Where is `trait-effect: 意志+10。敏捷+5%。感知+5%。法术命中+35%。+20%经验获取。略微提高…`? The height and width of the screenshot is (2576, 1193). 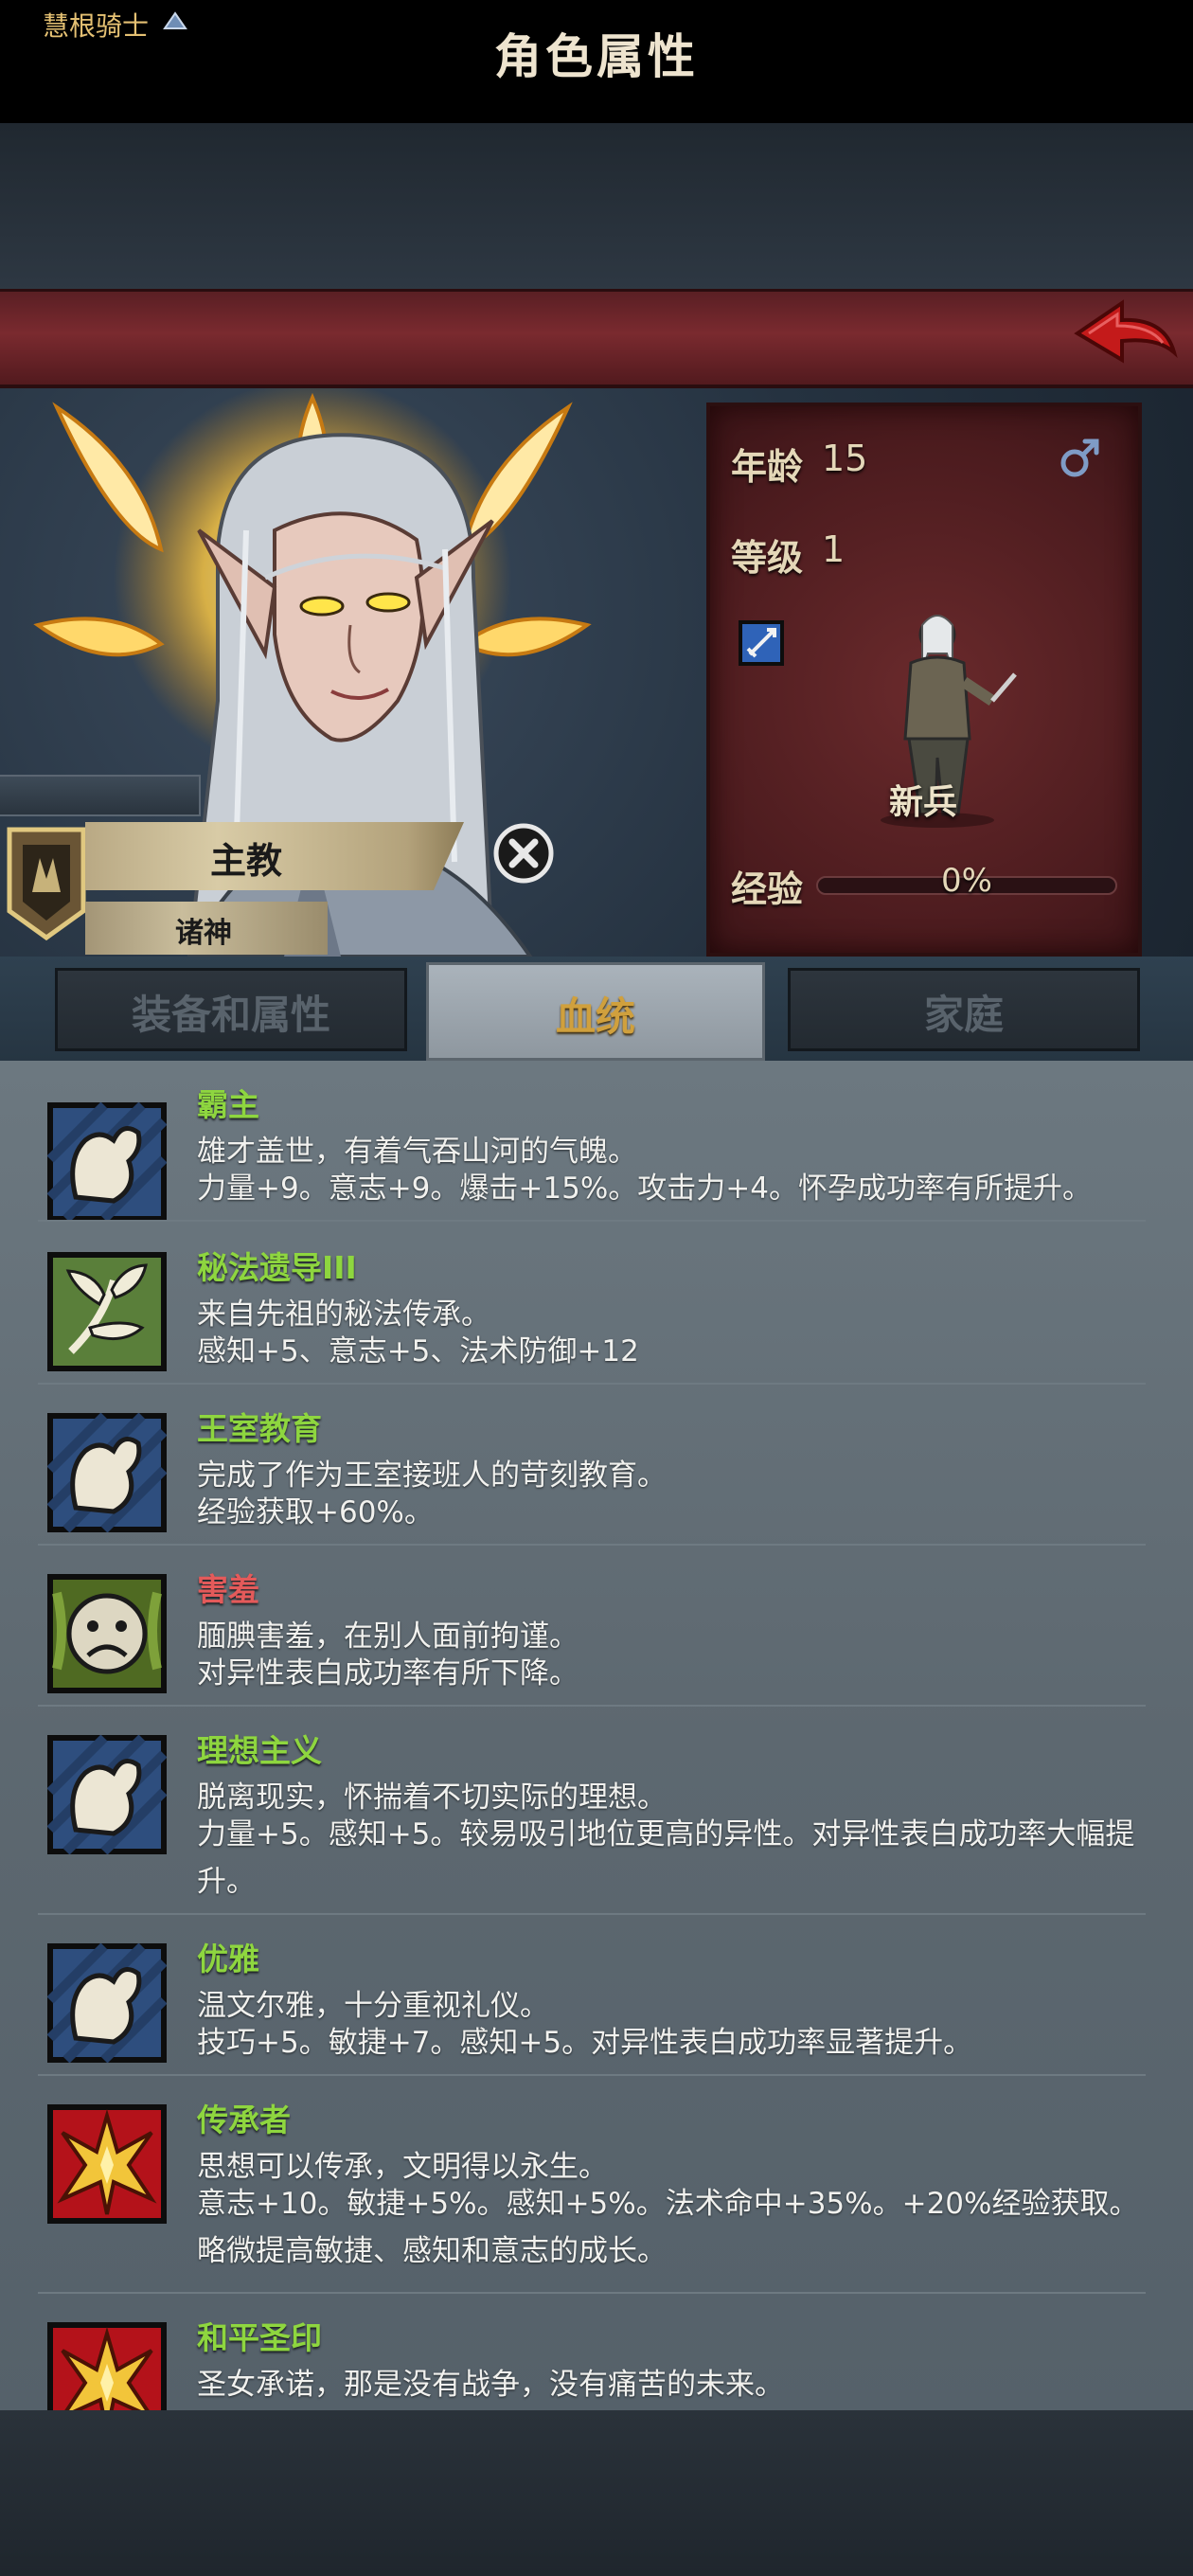 trait-effect: 意志+10。敏捷+5%。感知+5%。法术命中+35%。+20%经验获取。略微提高… is located at coordinates (668, 2227).